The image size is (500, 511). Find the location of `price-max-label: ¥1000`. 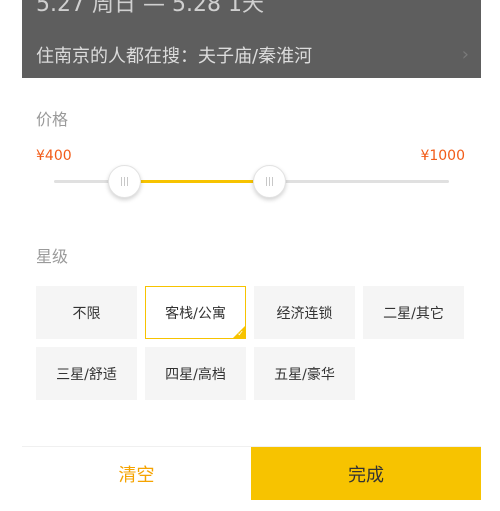

price-max-label: ¥1000 is located at coordinates (442, 156).